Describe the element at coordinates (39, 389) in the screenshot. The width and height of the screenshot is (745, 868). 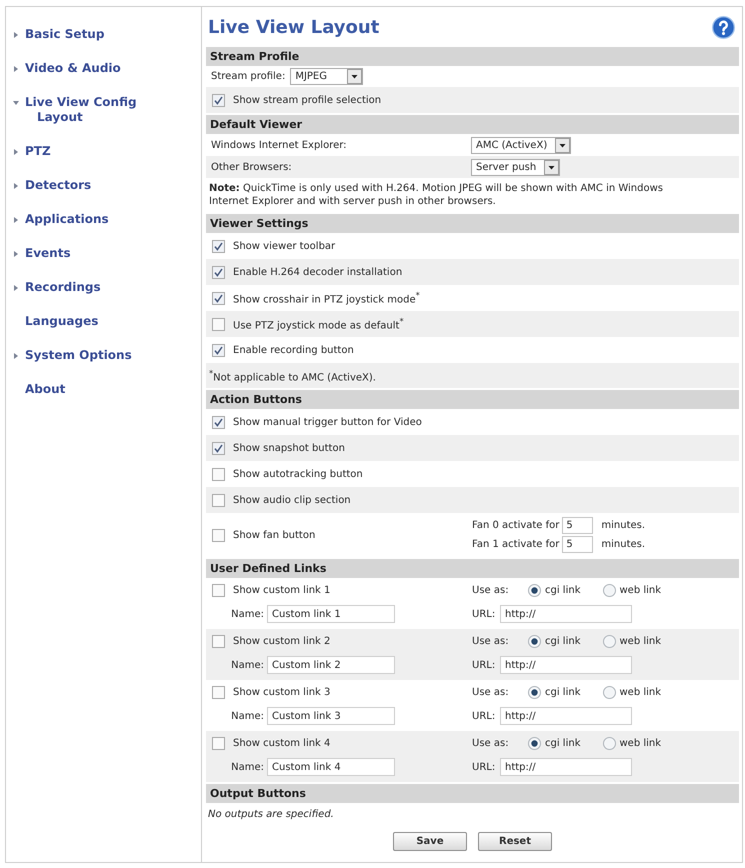
I see `nav-link: About` at that location.